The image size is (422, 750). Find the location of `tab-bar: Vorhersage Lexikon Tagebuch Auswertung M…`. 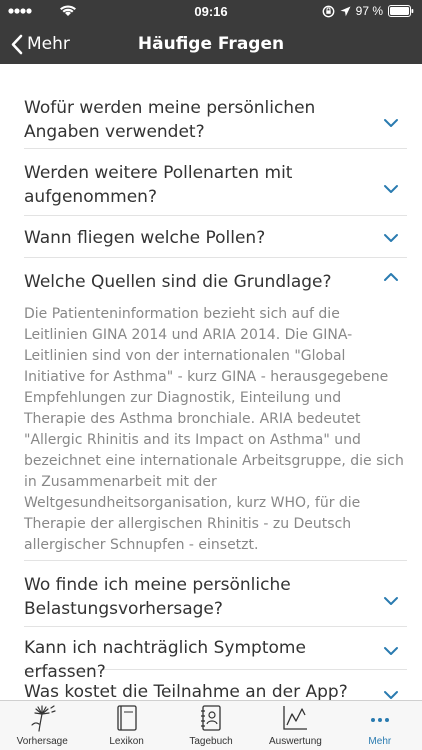

tab-bar: Vorhersage Lexikon Tagebuch Auswertung M… is located at coordinates (211, 725).